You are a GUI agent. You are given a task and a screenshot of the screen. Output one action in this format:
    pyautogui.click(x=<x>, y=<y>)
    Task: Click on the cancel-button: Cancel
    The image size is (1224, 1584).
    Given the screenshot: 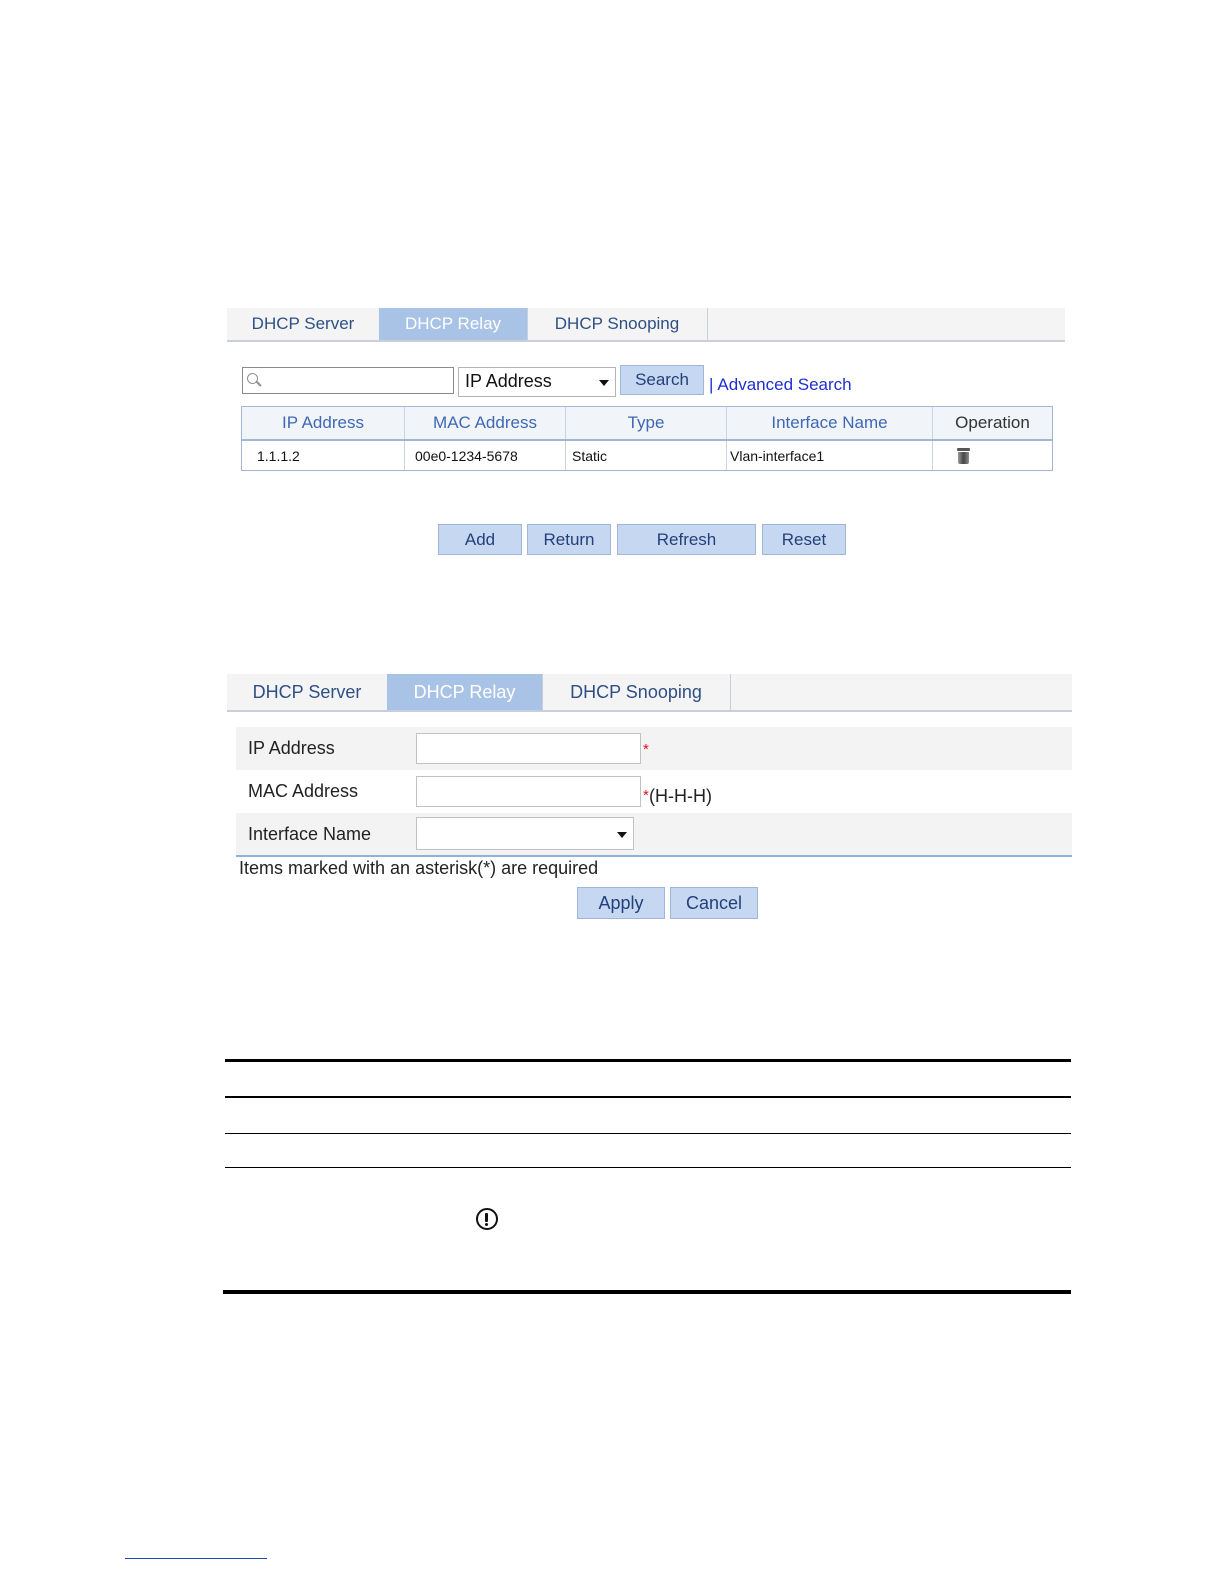 What is the action you would take?
    pyautogui.click(x=714, y=903)
    